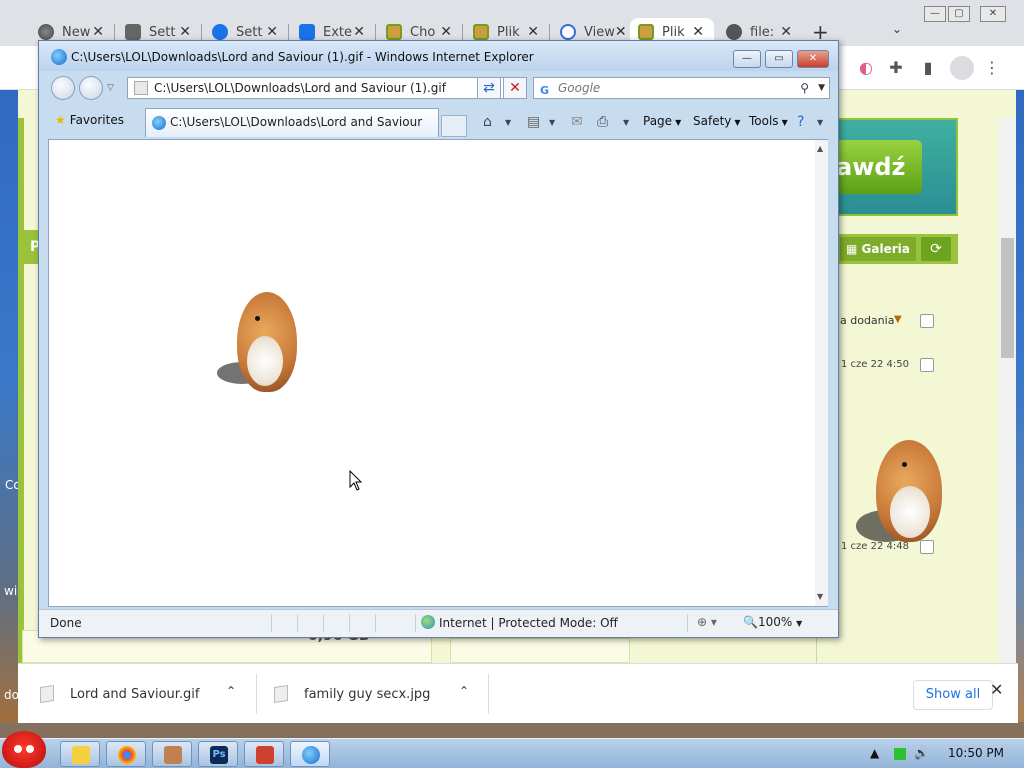 Image resolution: width=1024 pixels, height=768 pixels. I want to click on help-dropdown-icon: ▼, so click(820, 122).